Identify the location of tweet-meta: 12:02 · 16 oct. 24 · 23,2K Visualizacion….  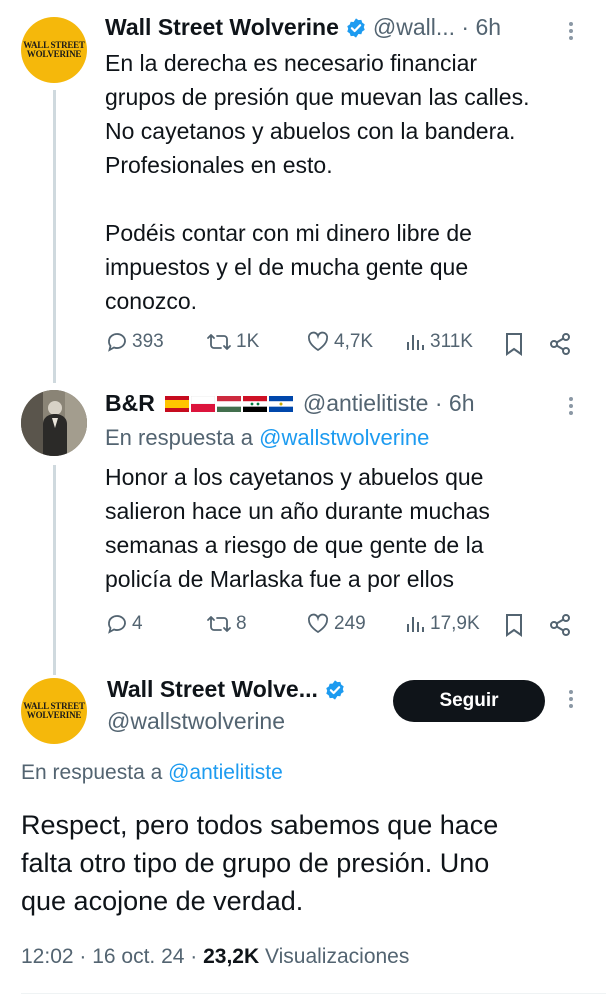
(215, 957).